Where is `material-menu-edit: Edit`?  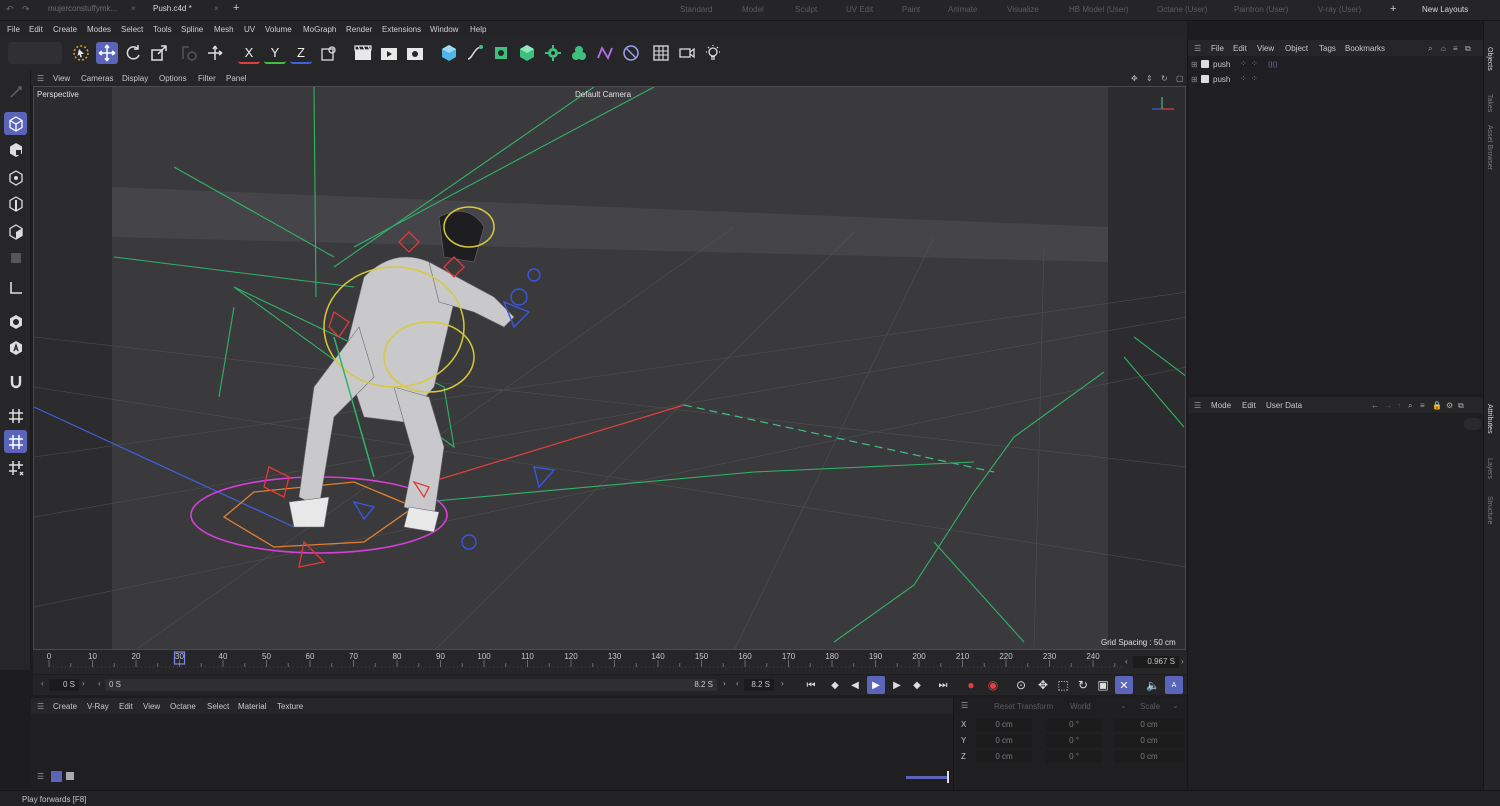
material-menu-edit: Edit is located at coordinates (126, 706).